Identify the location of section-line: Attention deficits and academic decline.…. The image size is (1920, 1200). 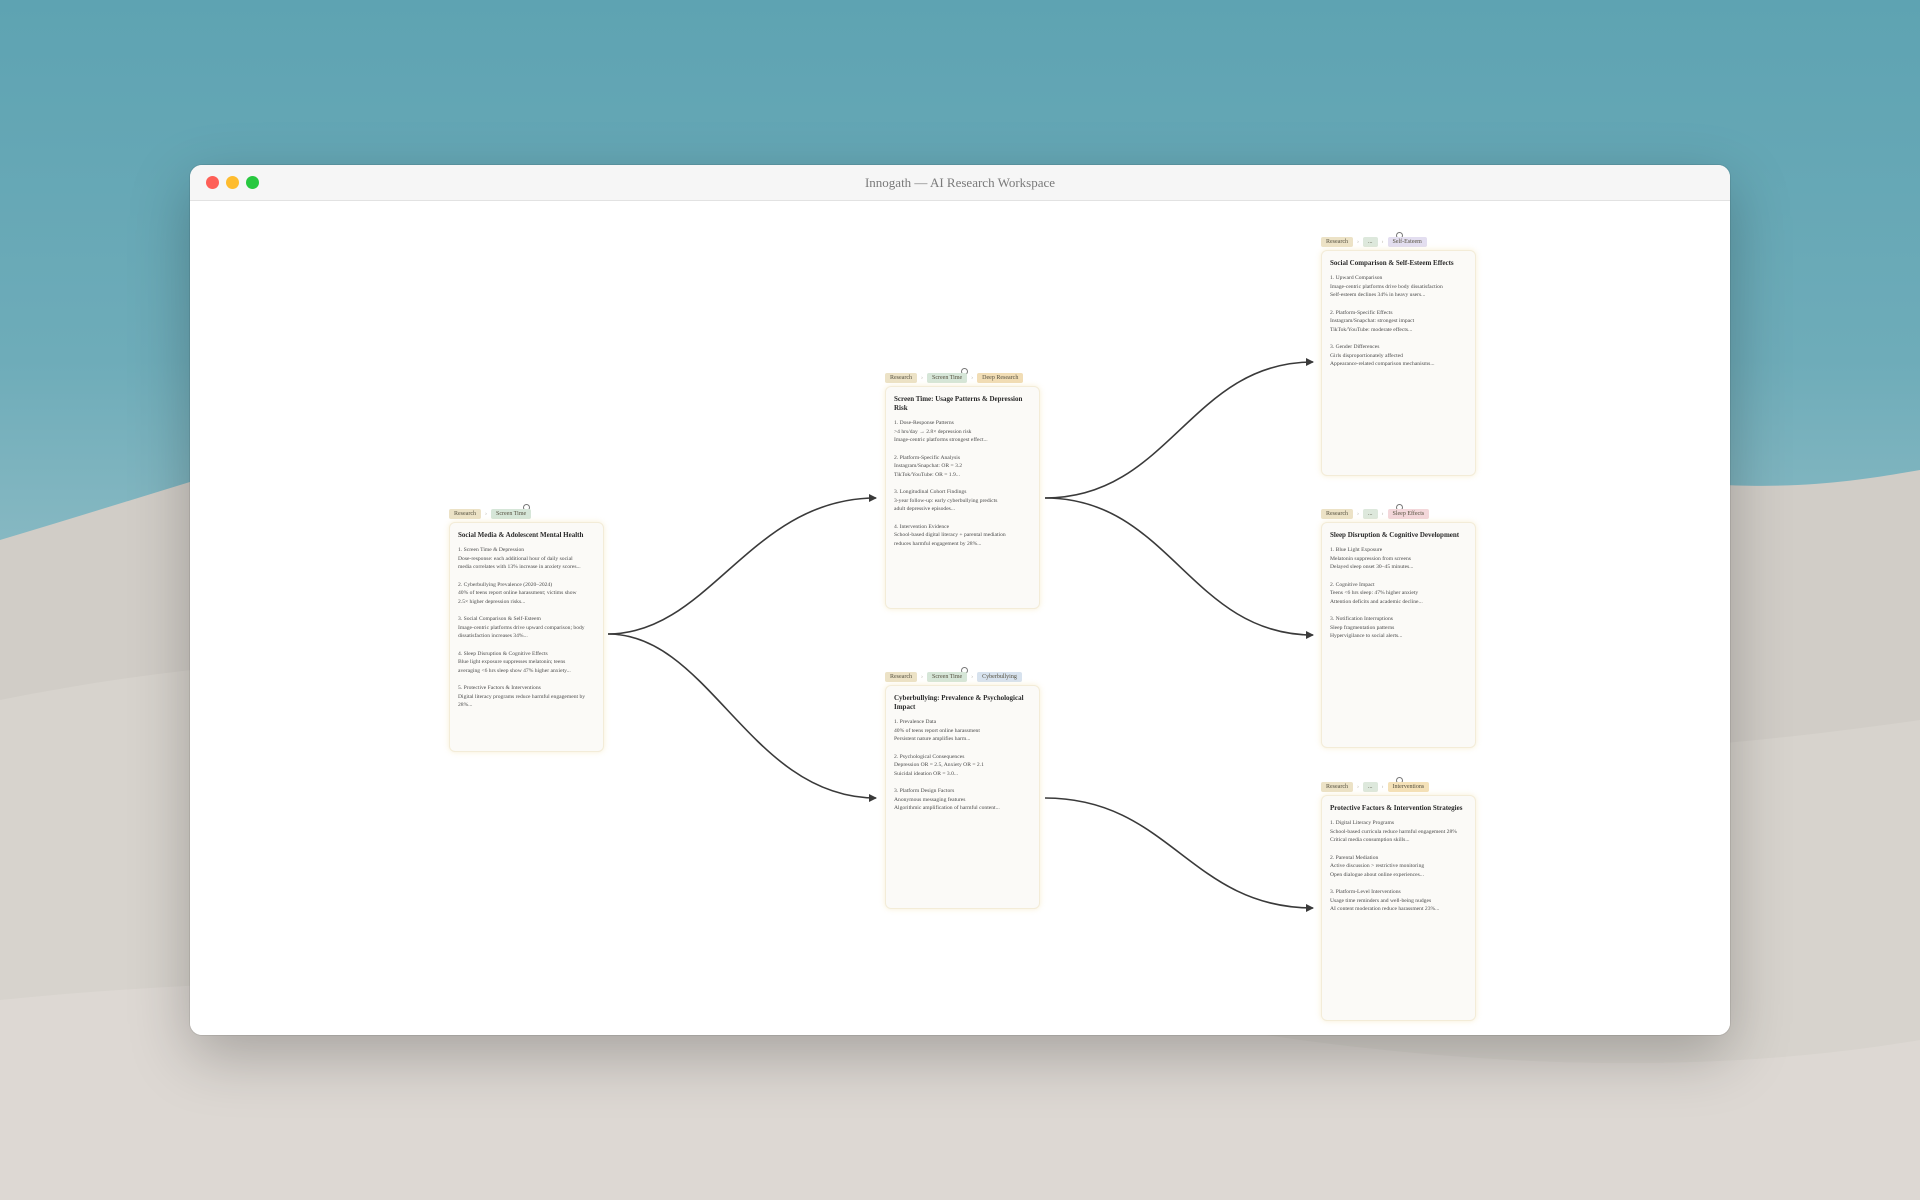
(1376, 601).